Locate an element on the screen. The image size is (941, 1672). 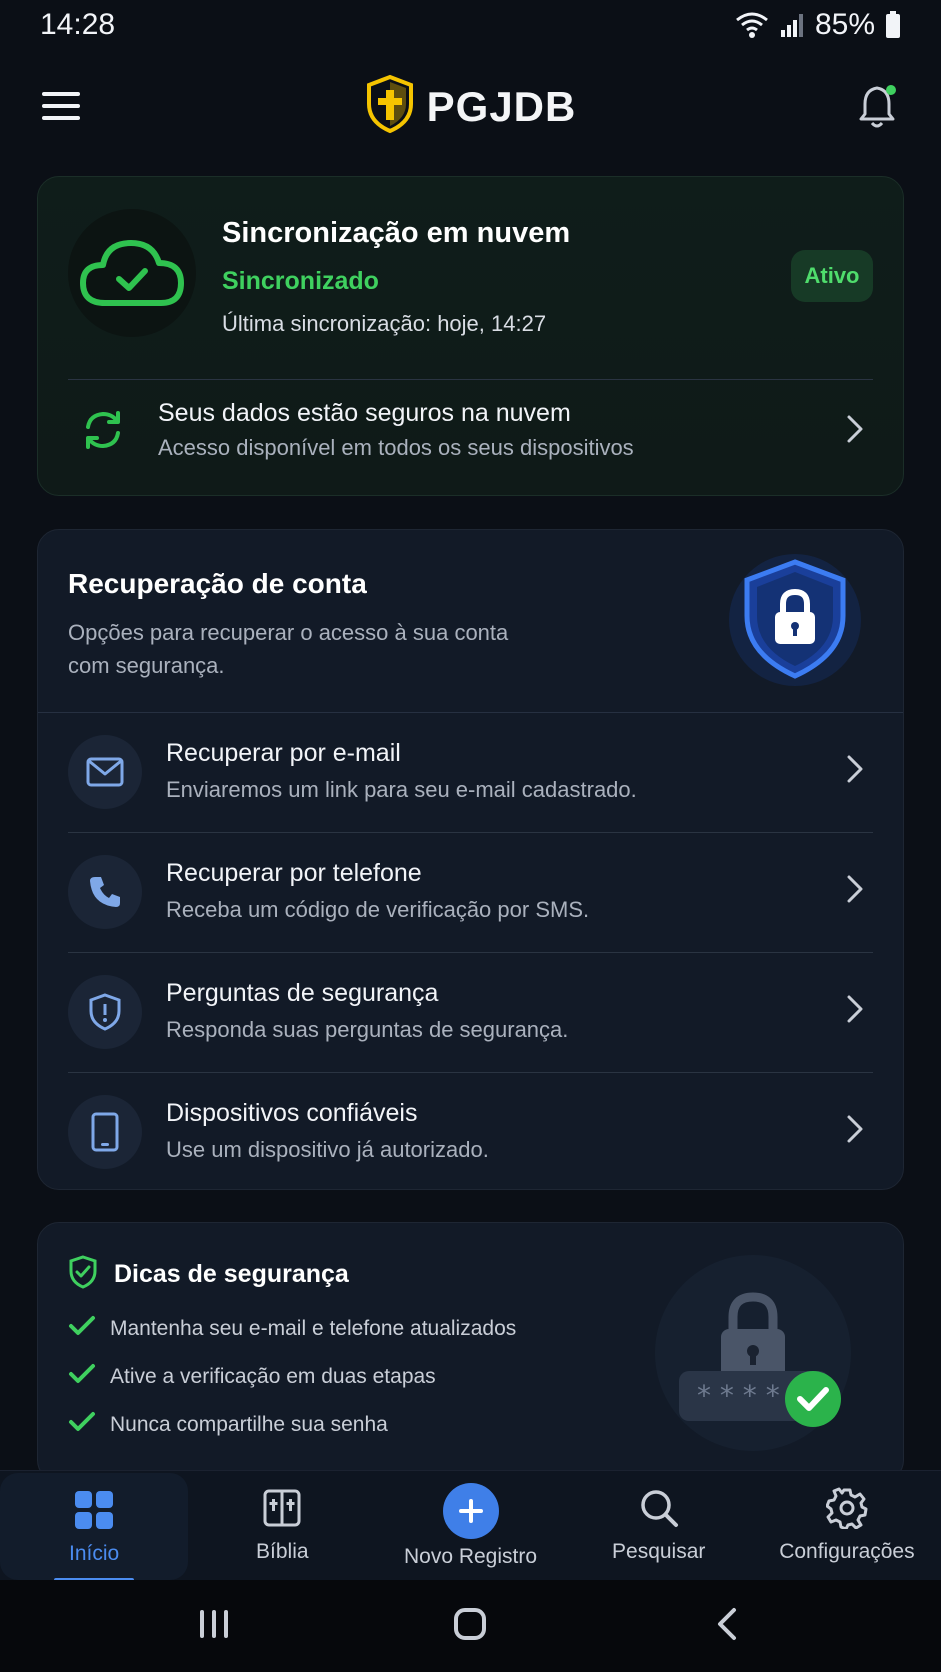
system-navigation-bar is located at coordinates (470, 1626).